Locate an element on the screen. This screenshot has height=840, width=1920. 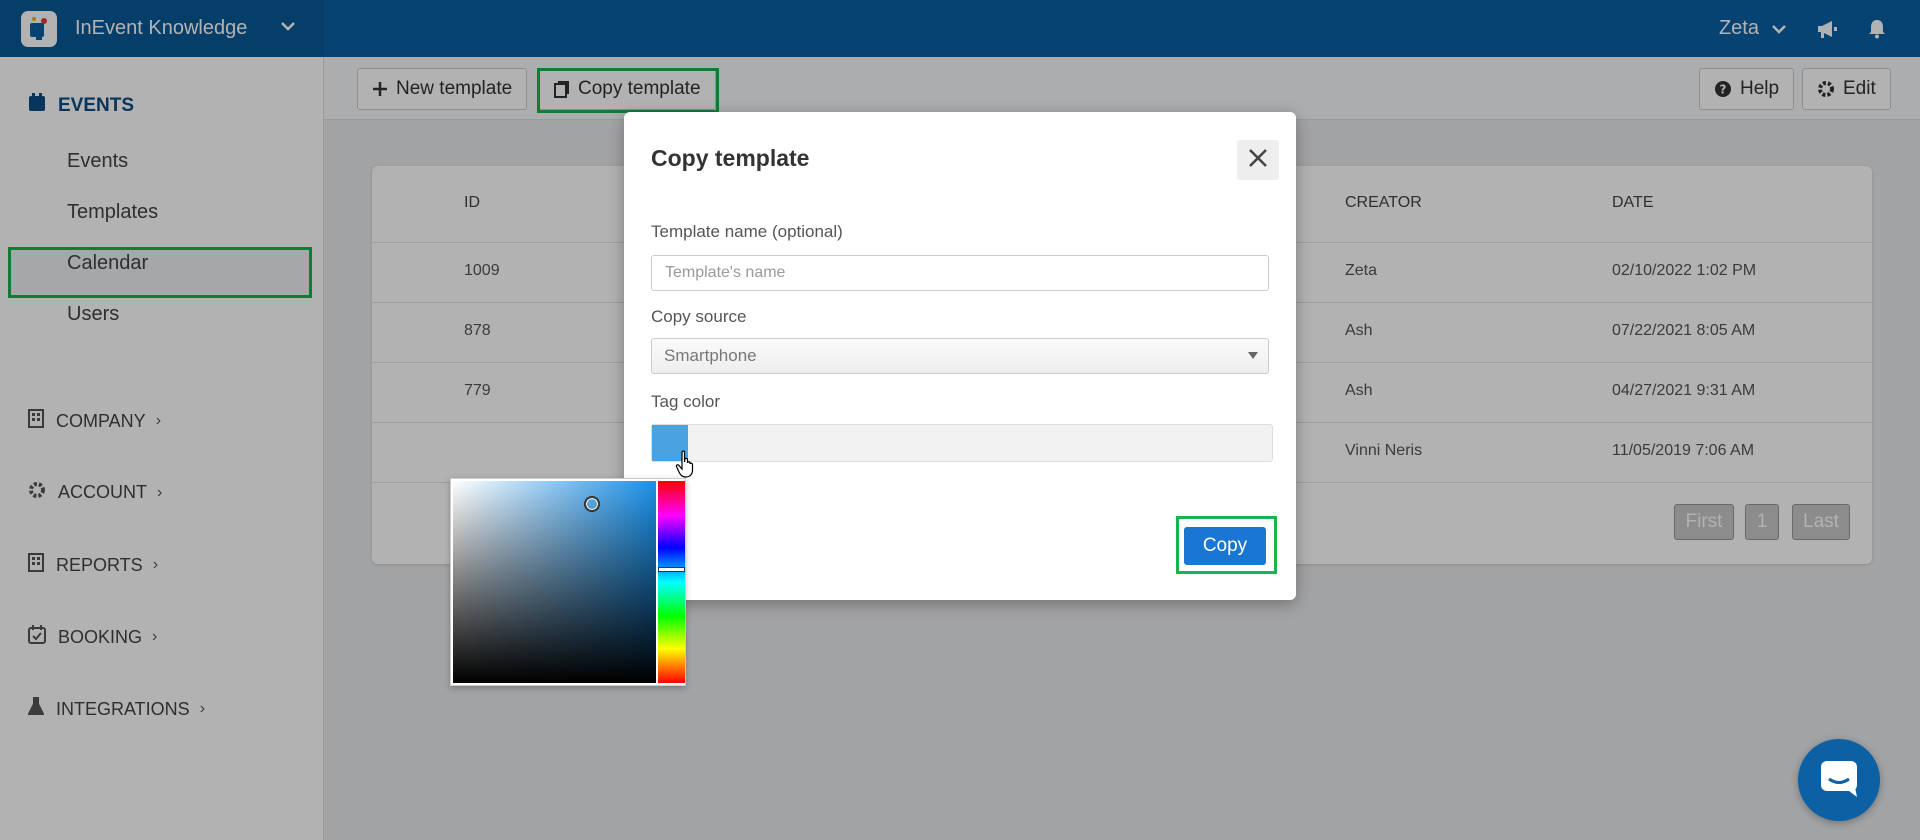
modal-title: Copy template is located at coordinates (730, 158).